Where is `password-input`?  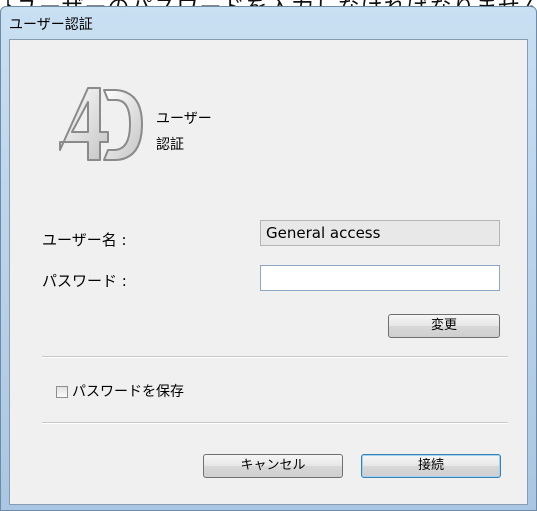 password-input is located at coordinates (380, 278).